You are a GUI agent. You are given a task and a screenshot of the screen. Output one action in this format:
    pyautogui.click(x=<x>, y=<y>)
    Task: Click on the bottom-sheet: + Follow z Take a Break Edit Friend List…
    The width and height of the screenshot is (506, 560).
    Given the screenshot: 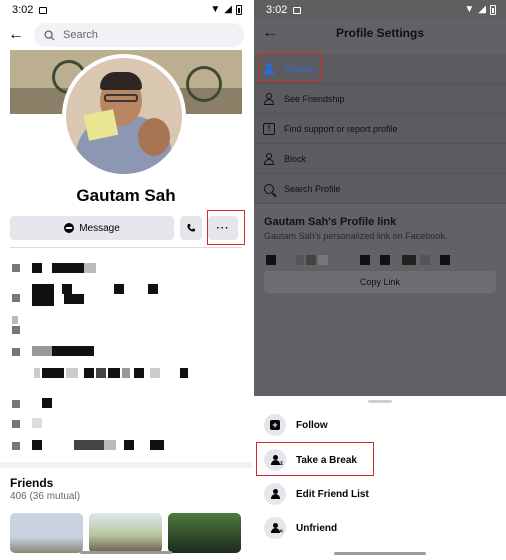 What is the action you would take?
    pyautogui.click(x=380, y=478)
    